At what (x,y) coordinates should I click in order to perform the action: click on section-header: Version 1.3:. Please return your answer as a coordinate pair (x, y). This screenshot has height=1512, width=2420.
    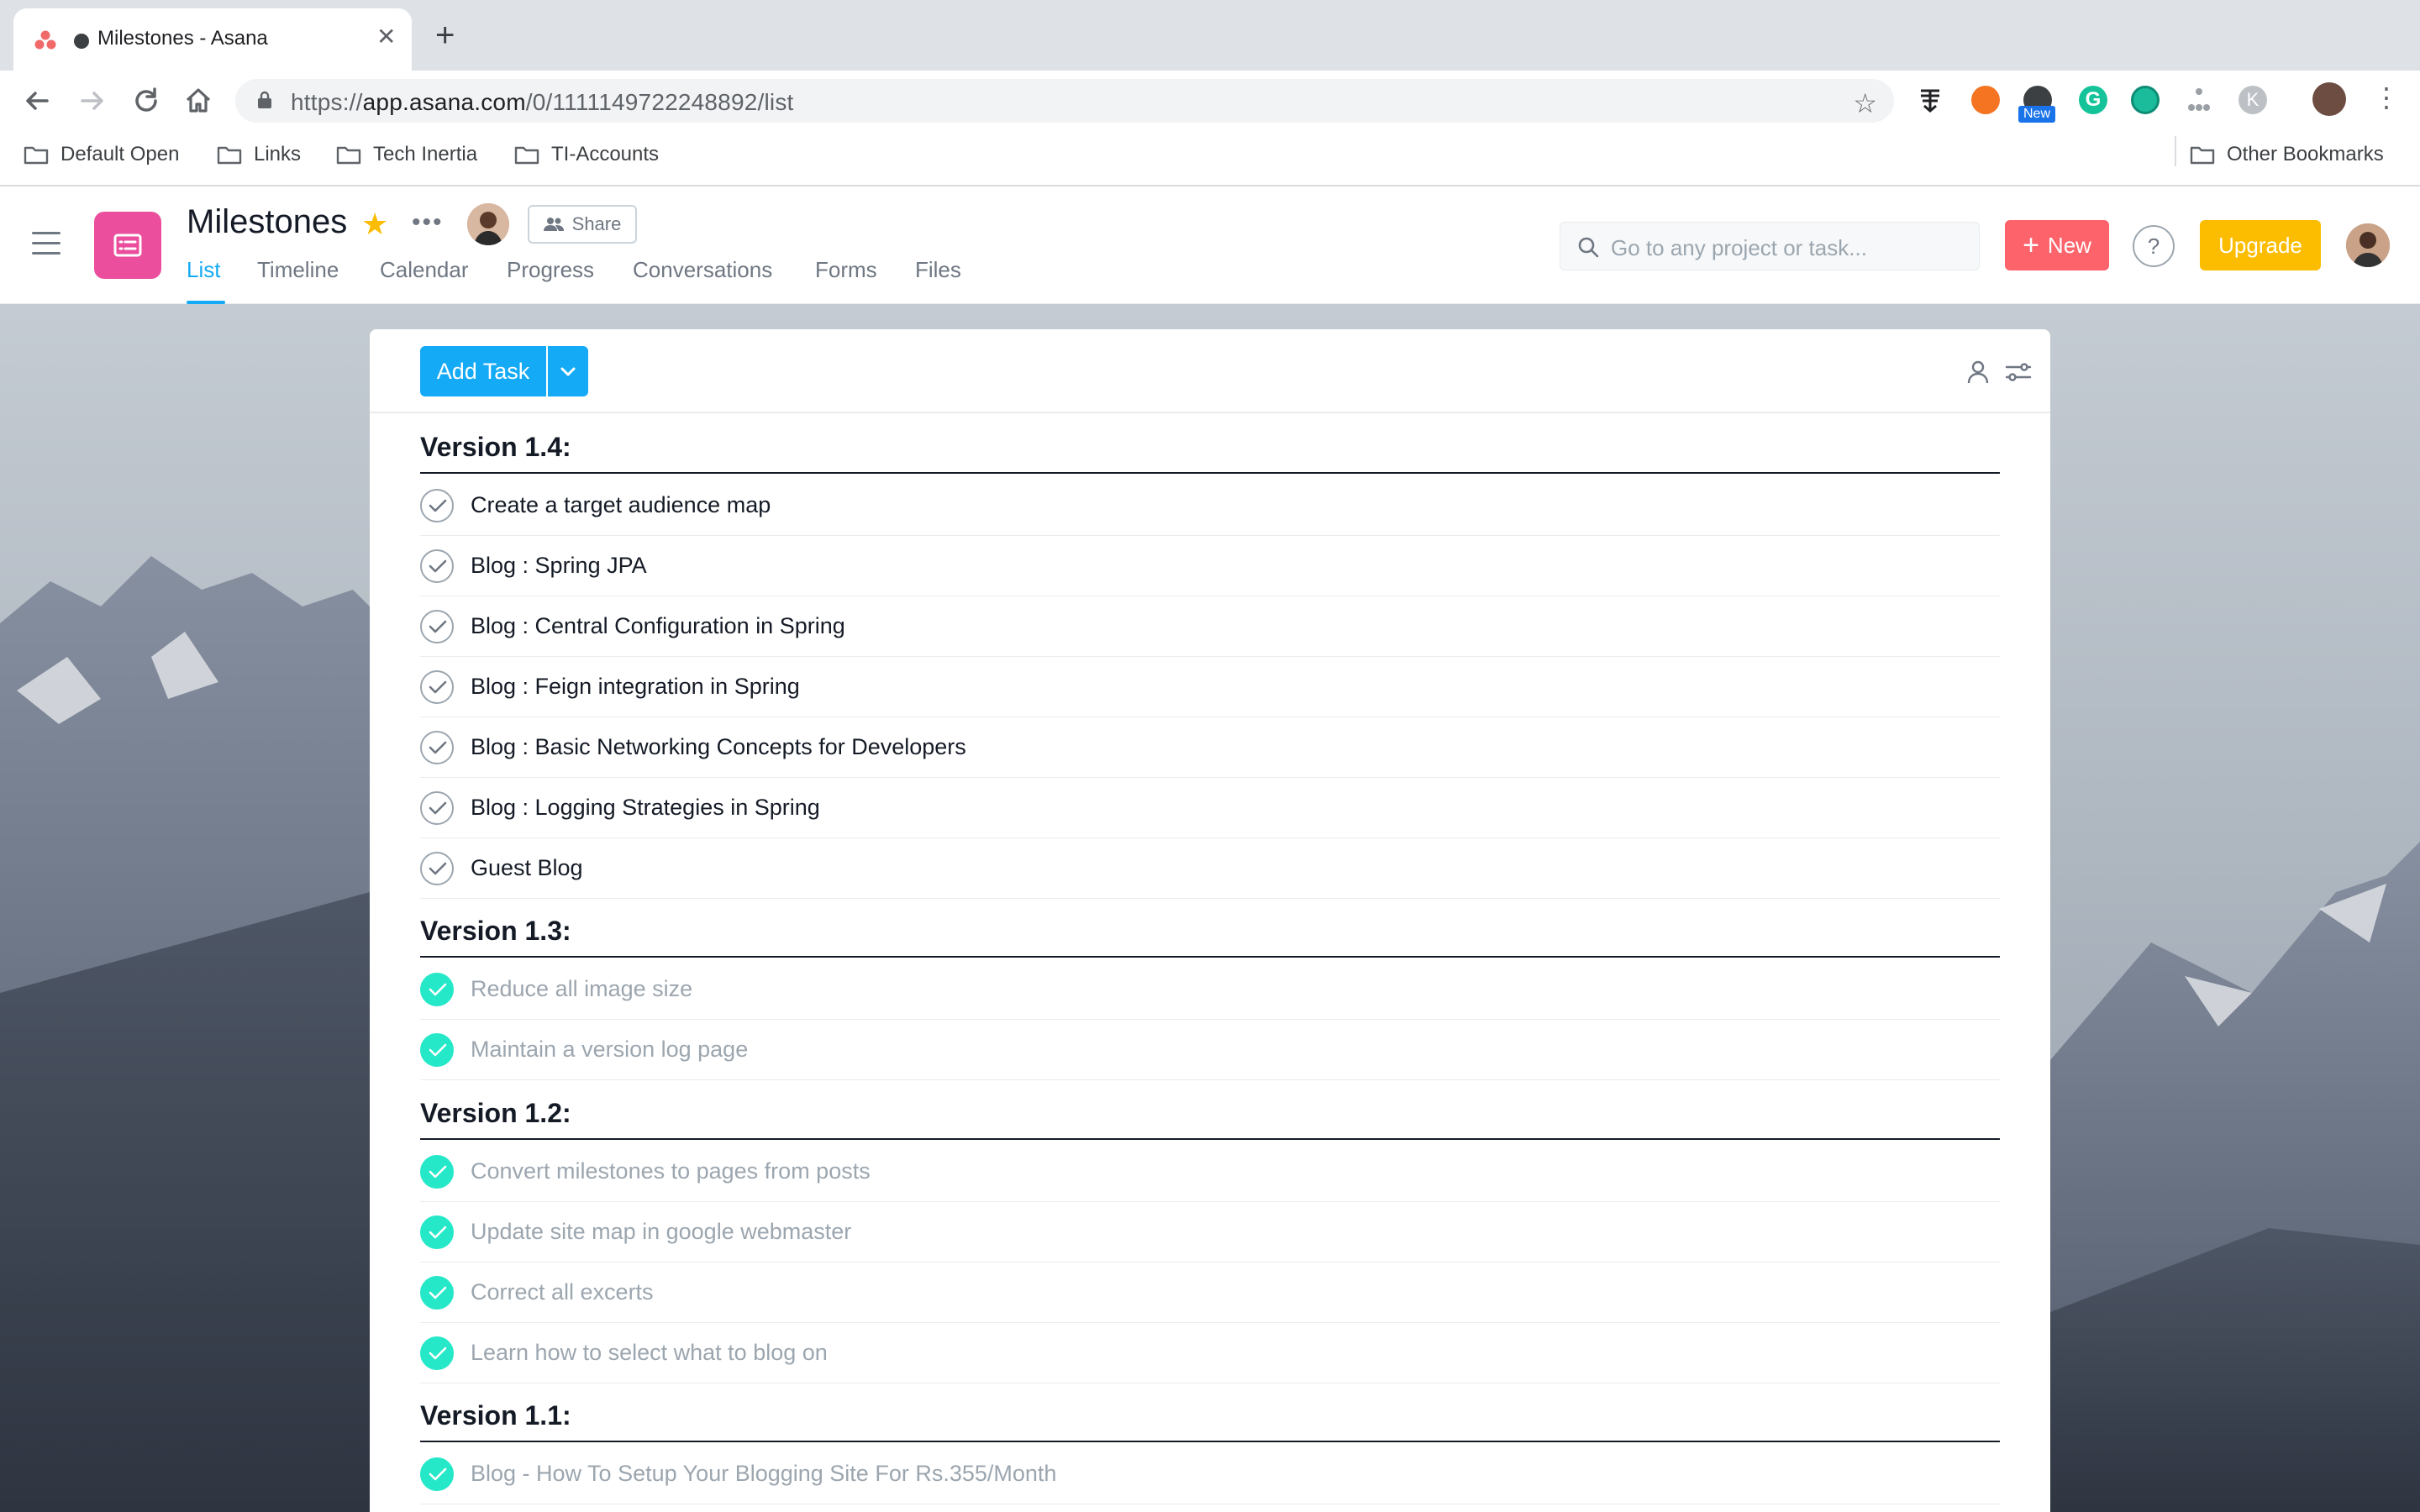
    Looking at the image, I should click on (1210, 933).